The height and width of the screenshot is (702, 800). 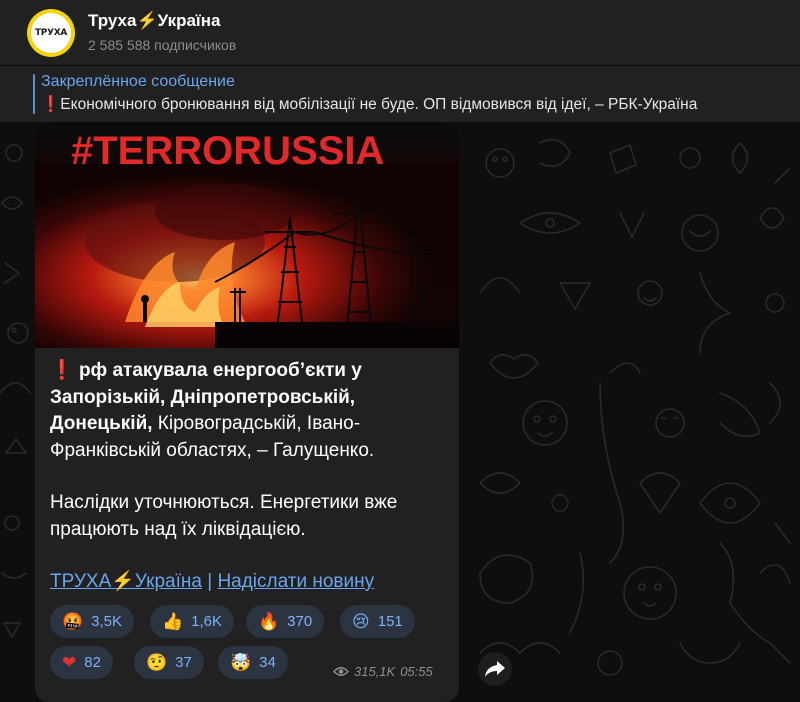 What do you see at coordinates (126, 581) in the screenshot?
I see `channel-link: ТРУХА⚡️Україна` at bounding box center [126, 581].